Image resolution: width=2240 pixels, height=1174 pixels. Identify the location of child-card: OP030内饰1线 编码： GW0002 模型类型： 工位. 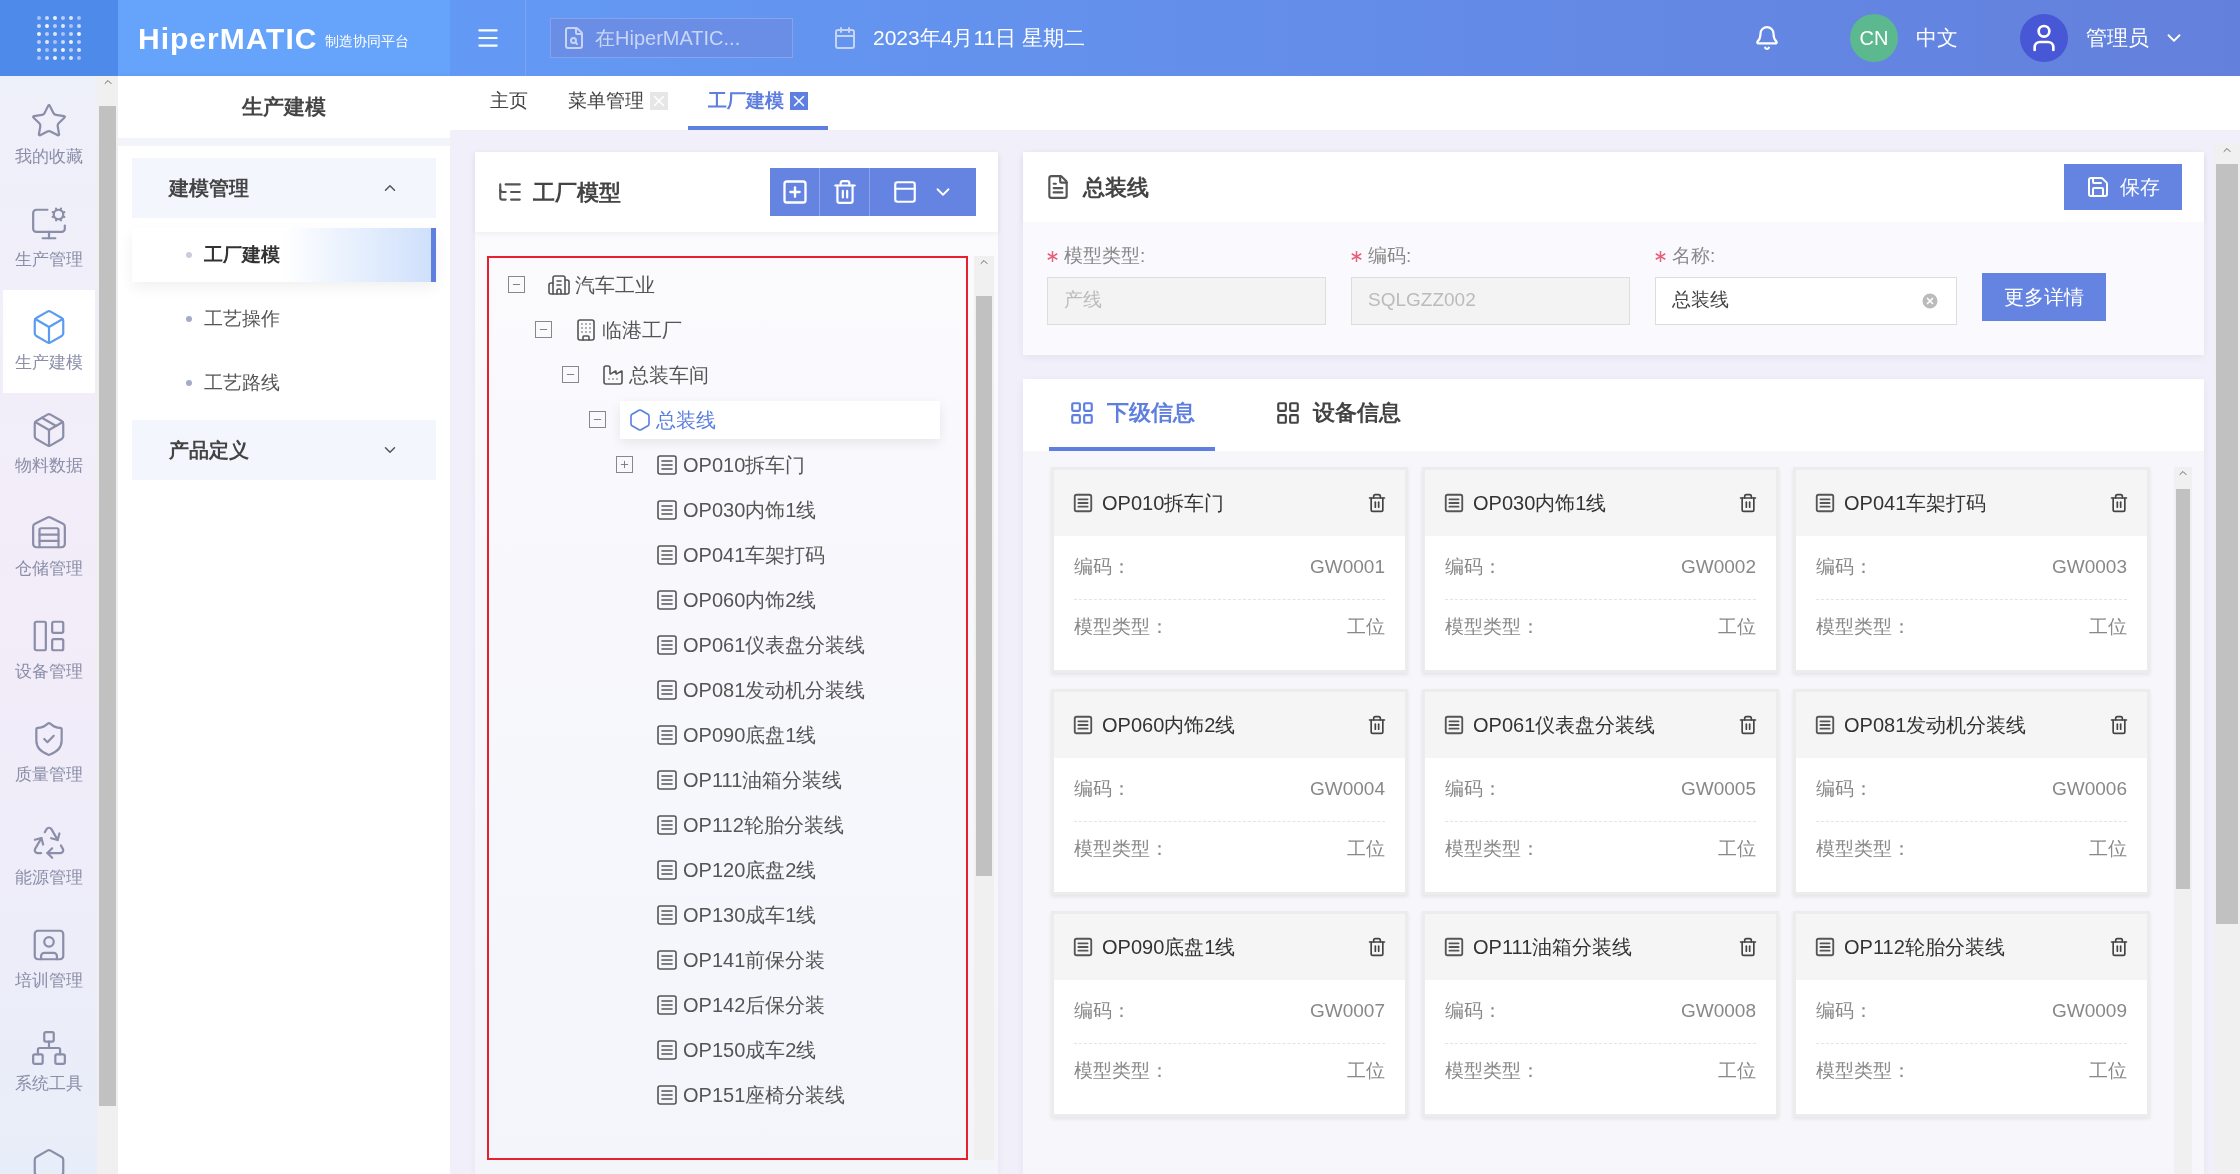
(1600, 569).